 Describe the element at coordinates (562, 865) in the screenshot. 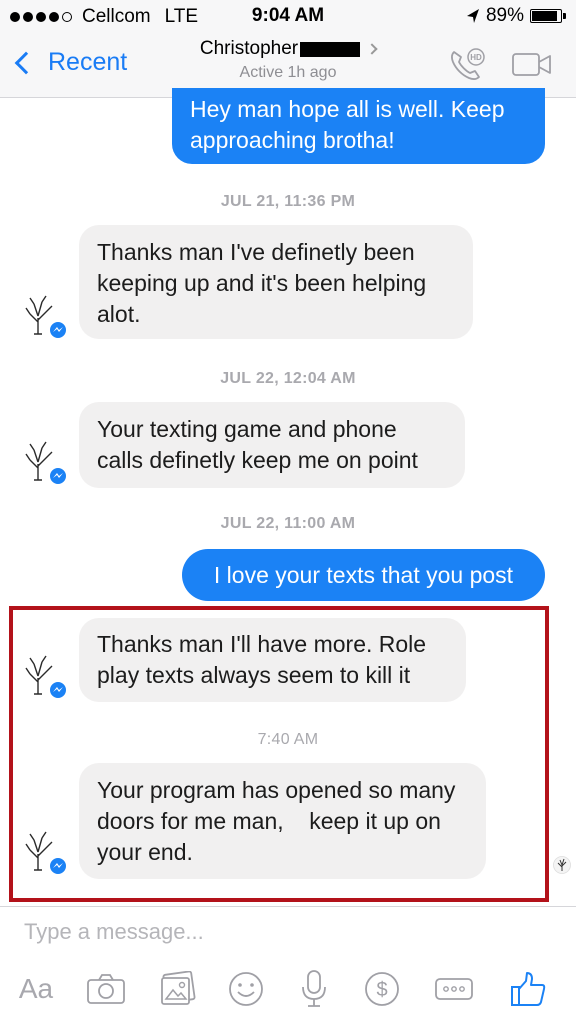

I see `seen-avatar-icon` at that location.